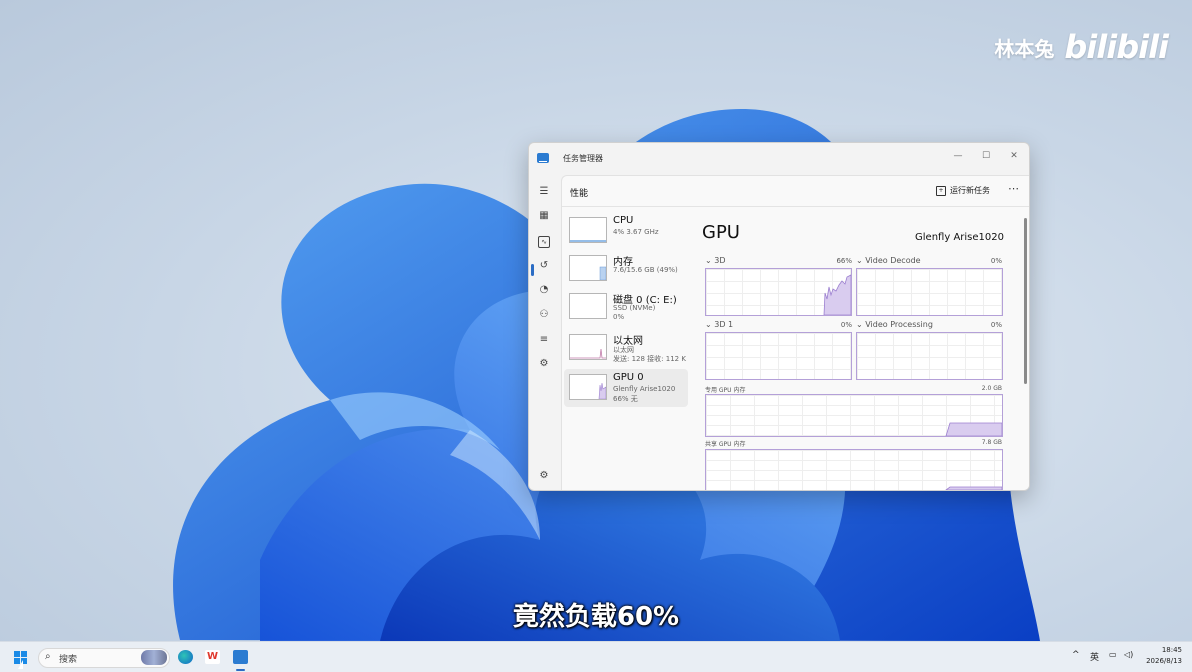 The height and width of the screenshot is (672, 1192). What do you see at coordinates (619, 317) in the screenshot?
I see `device-usage: 0%` at bounding box center [619, 317].